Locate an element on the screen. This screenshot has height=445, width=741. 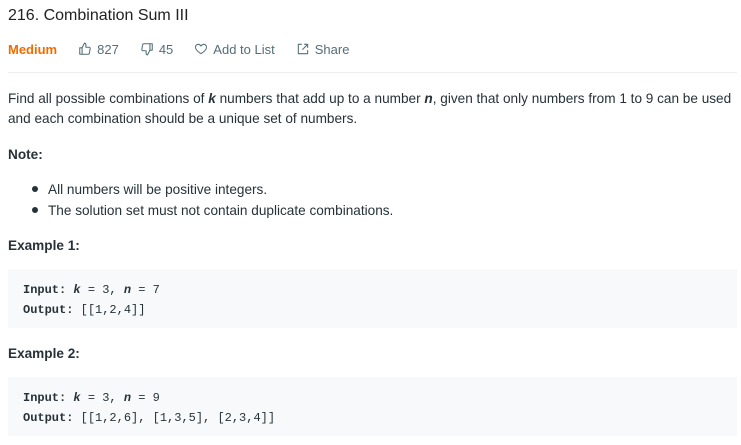
example-2-input-line: Input: k = 3, n = 9 is located at coordinates (380, 398).